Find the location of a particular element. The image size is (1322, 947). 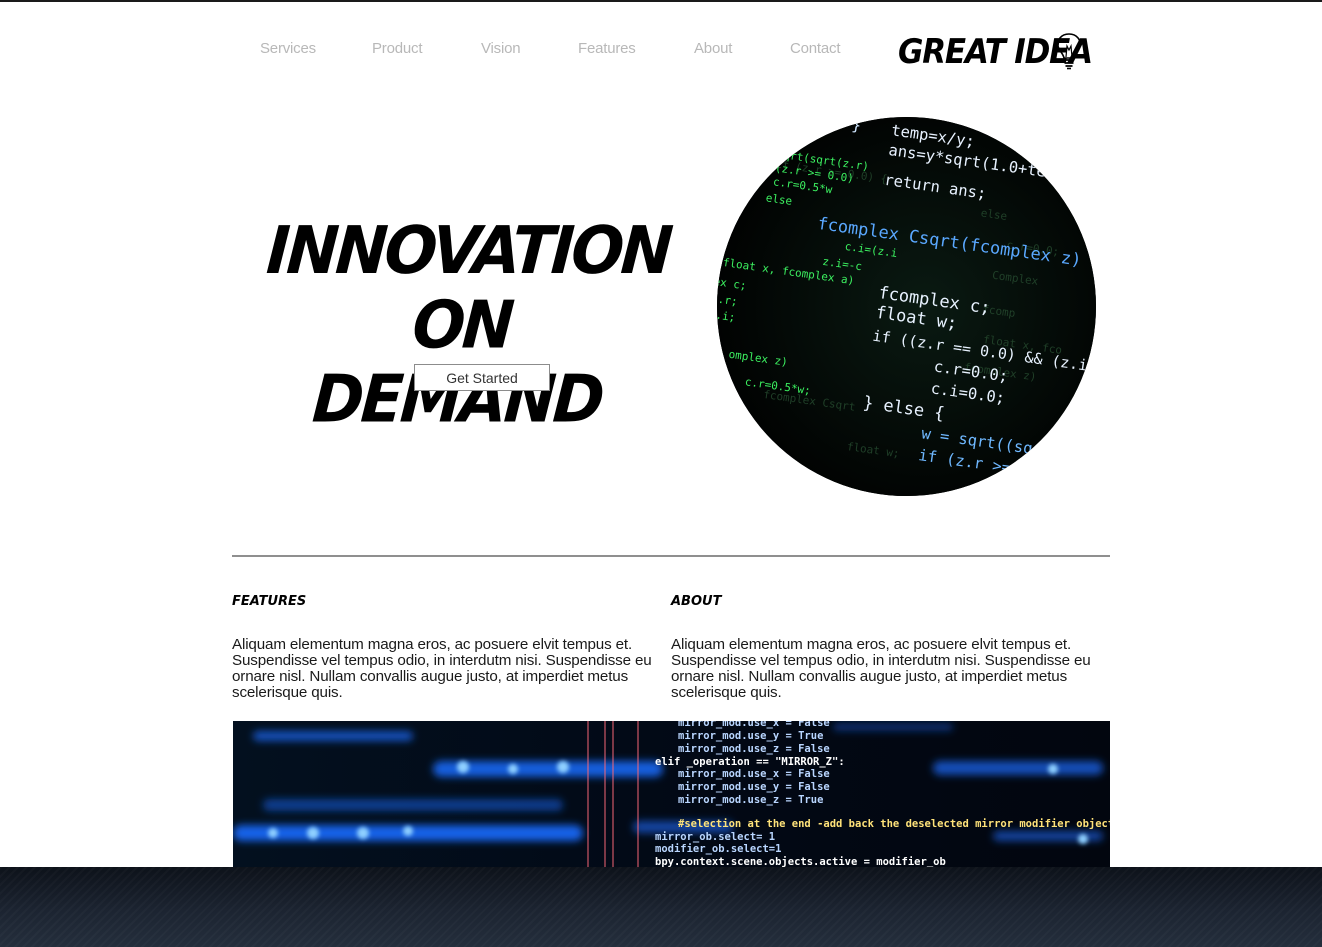

nav-item-contact: Contact is located at coordinates (815, 48).